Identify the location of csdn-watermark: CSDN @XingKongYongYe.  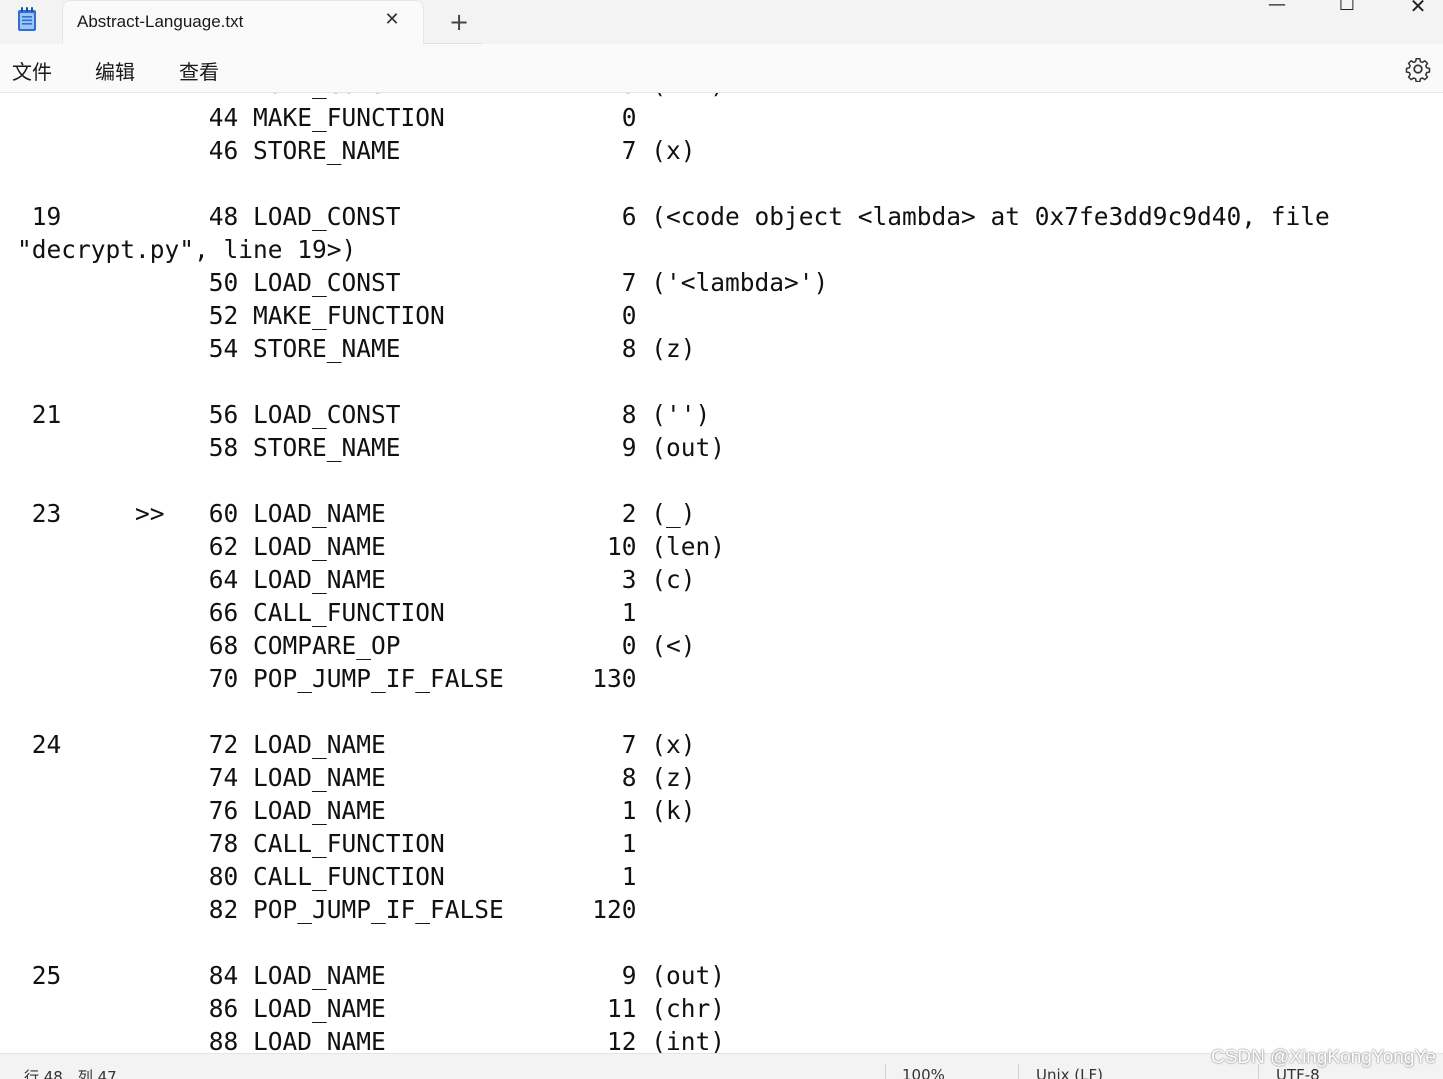
(1323, 1057).